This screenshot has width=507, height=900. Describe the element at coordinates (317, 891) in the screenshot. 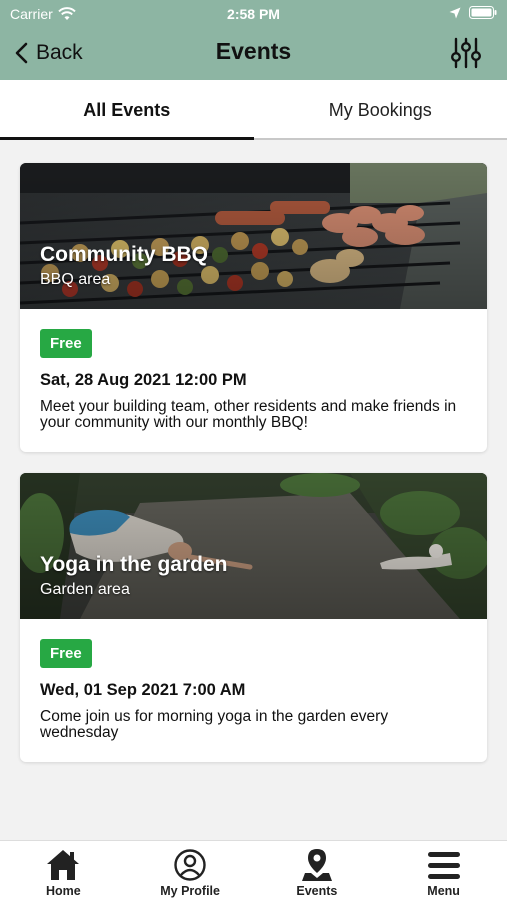

I see `tabbar-events-label: Events` at that location.